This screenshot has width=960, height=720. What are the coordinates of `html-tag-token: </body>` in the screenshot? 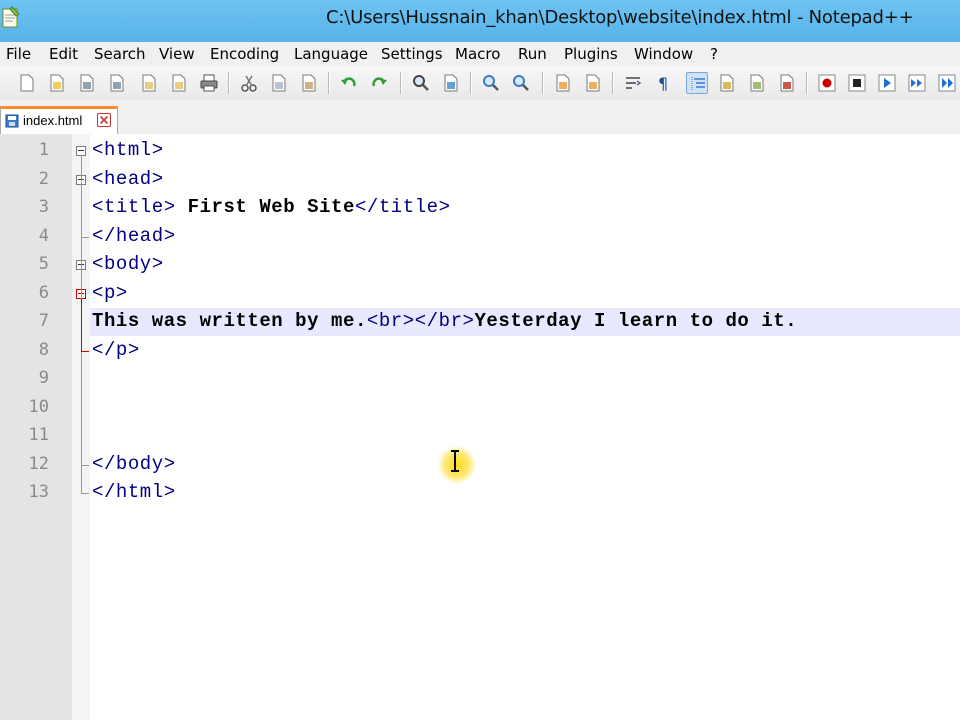 It's located at (134, 463).